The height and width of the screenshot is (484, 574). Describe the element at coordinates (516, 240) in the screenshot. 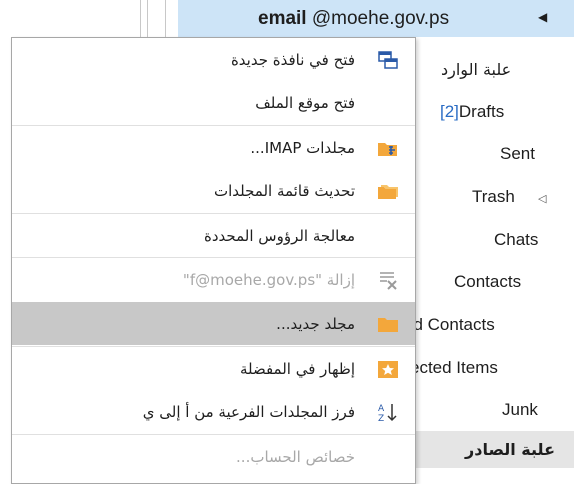

I see `folder-chats: Chats` at that location.